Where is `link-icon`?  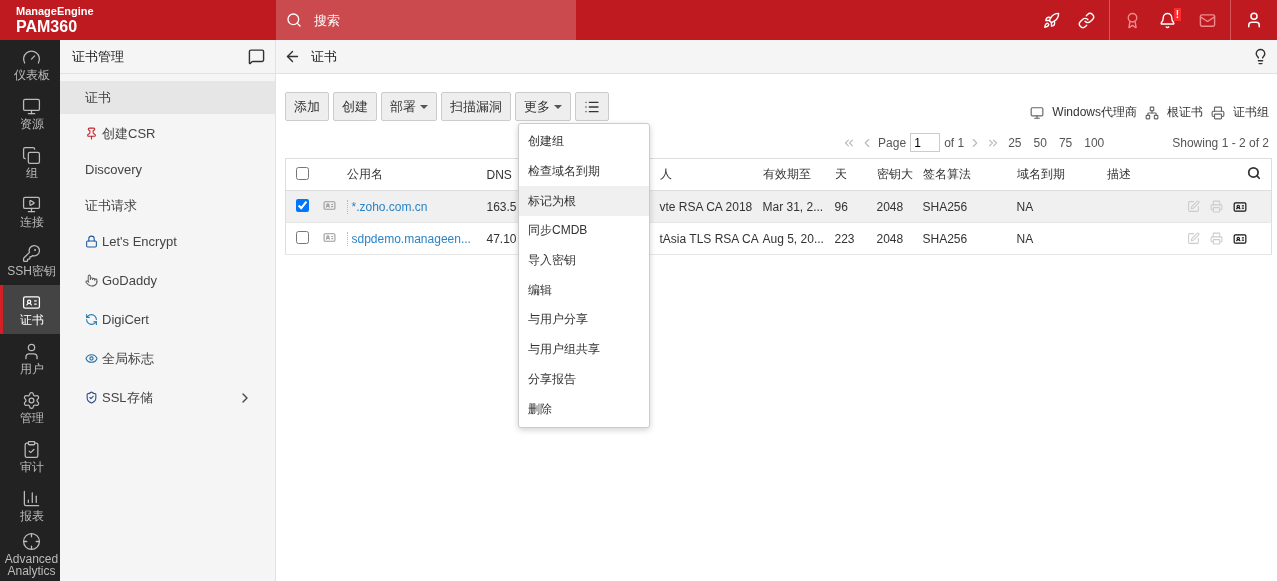 link-icon is located at coordinates (1086, 20).